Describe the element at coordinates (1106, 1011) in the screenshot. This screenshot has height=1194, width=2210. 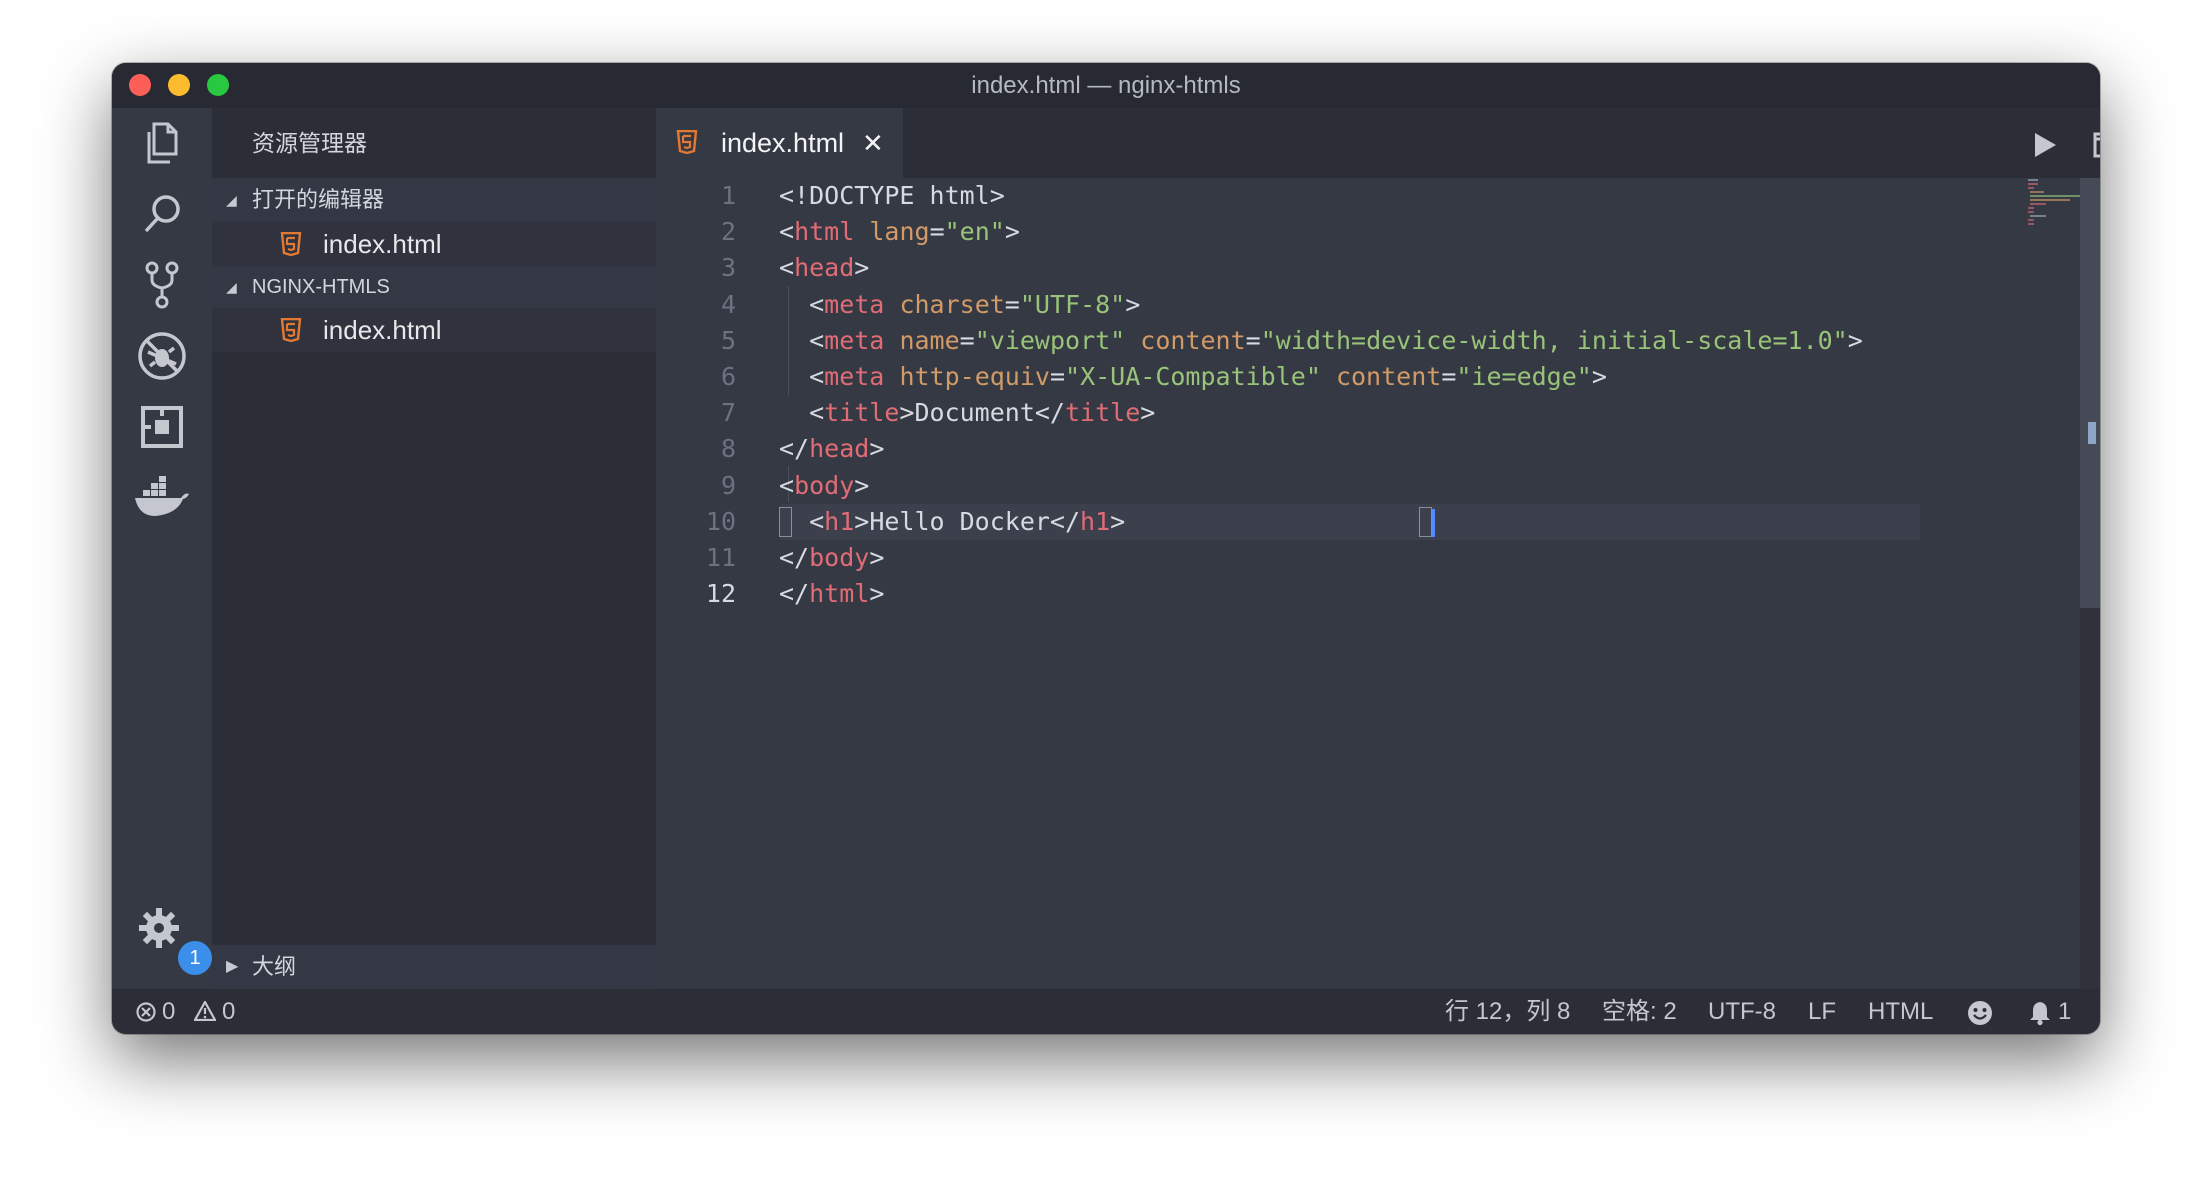
I see `status-bar: 0 0 行 12，列 8 空格: 2 UTF-8 LF HTML 1` at that location.